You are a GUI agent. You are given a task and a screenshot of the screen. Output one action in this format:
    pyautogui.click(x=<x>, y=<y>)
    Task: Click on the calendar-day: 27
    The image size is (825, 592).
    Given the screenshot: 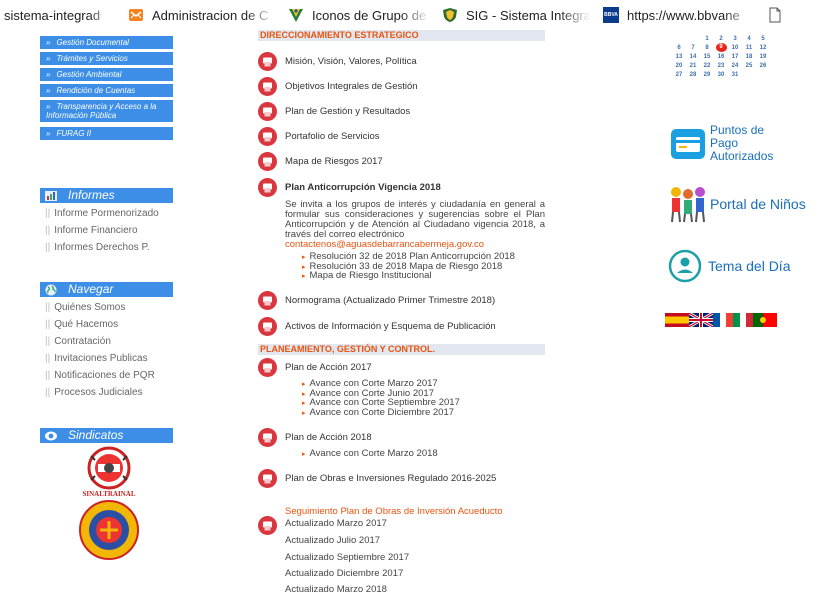 What is the action you would take?
    pyautogui.click(x=679, y=75)
    